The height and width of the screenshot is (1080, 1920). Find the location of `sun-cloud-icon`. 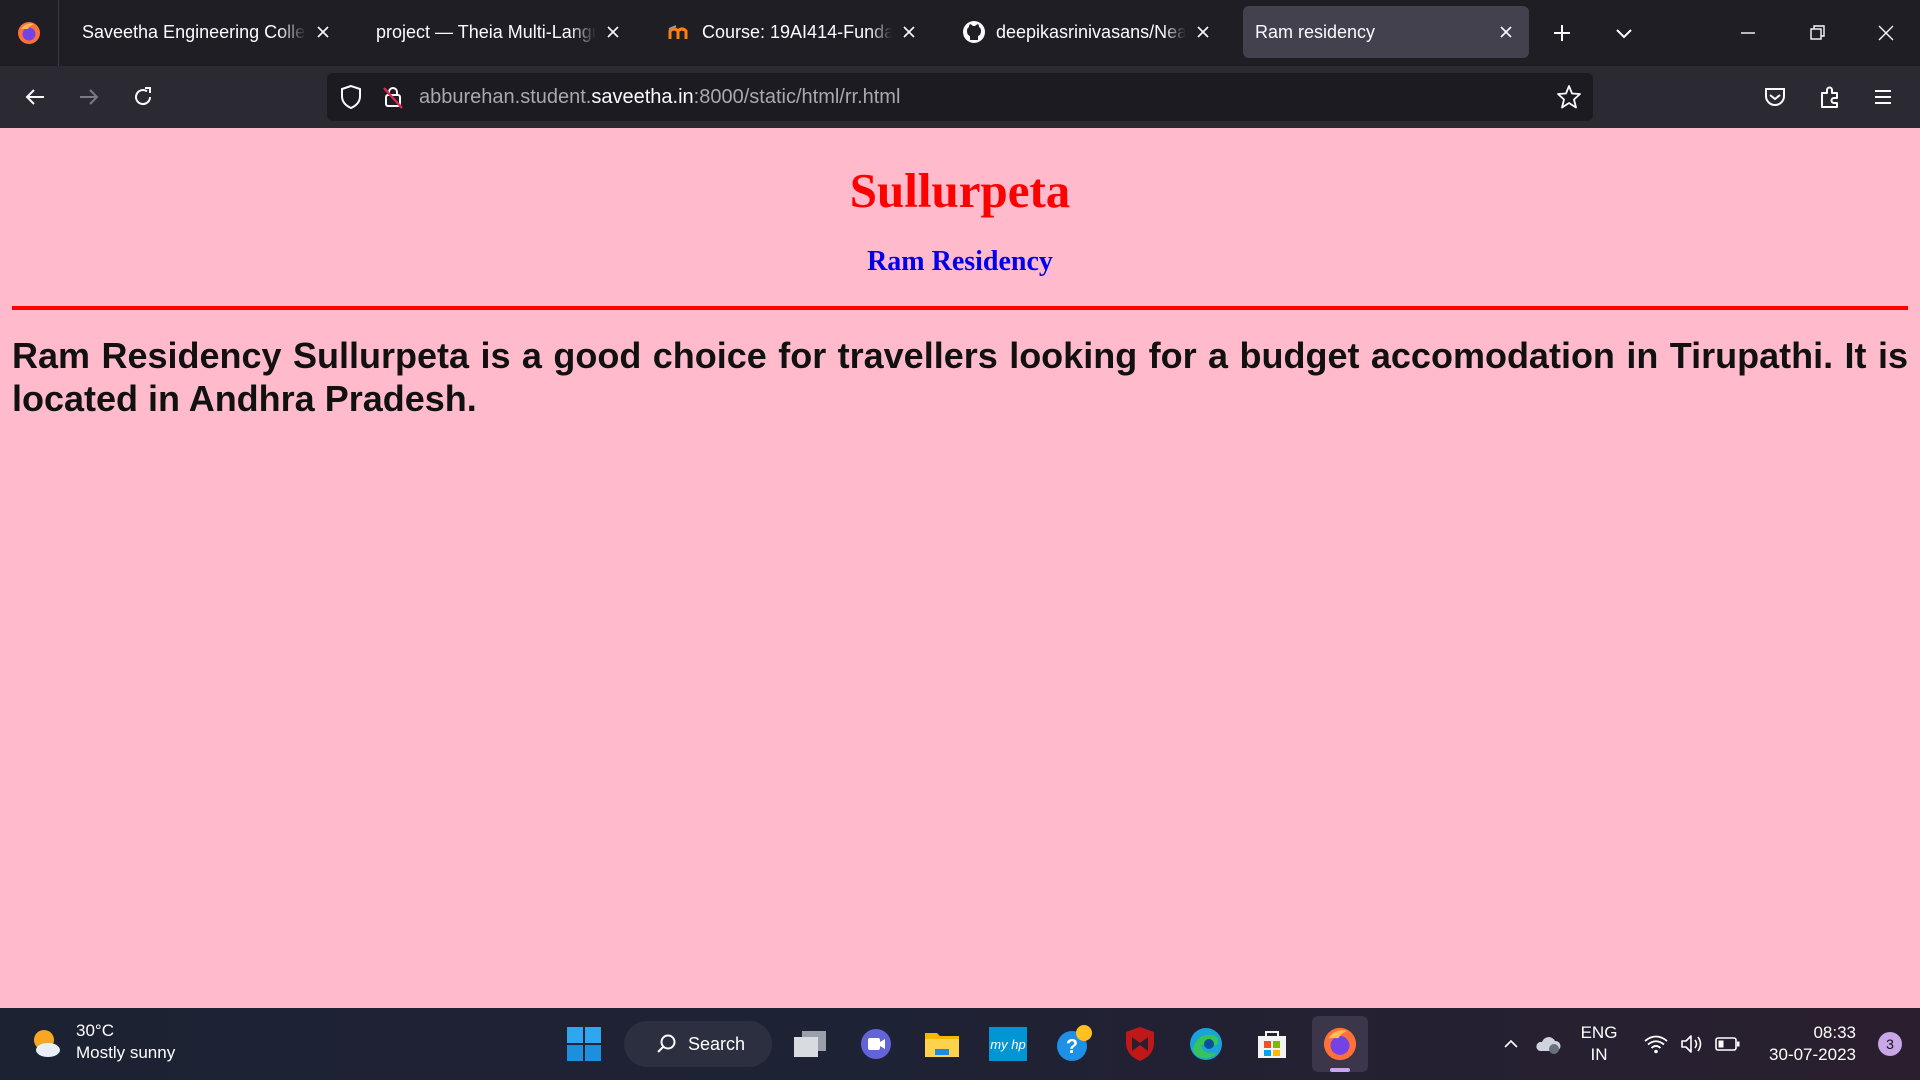

sun-cloud-icon is located at coordinates (47, 1043).